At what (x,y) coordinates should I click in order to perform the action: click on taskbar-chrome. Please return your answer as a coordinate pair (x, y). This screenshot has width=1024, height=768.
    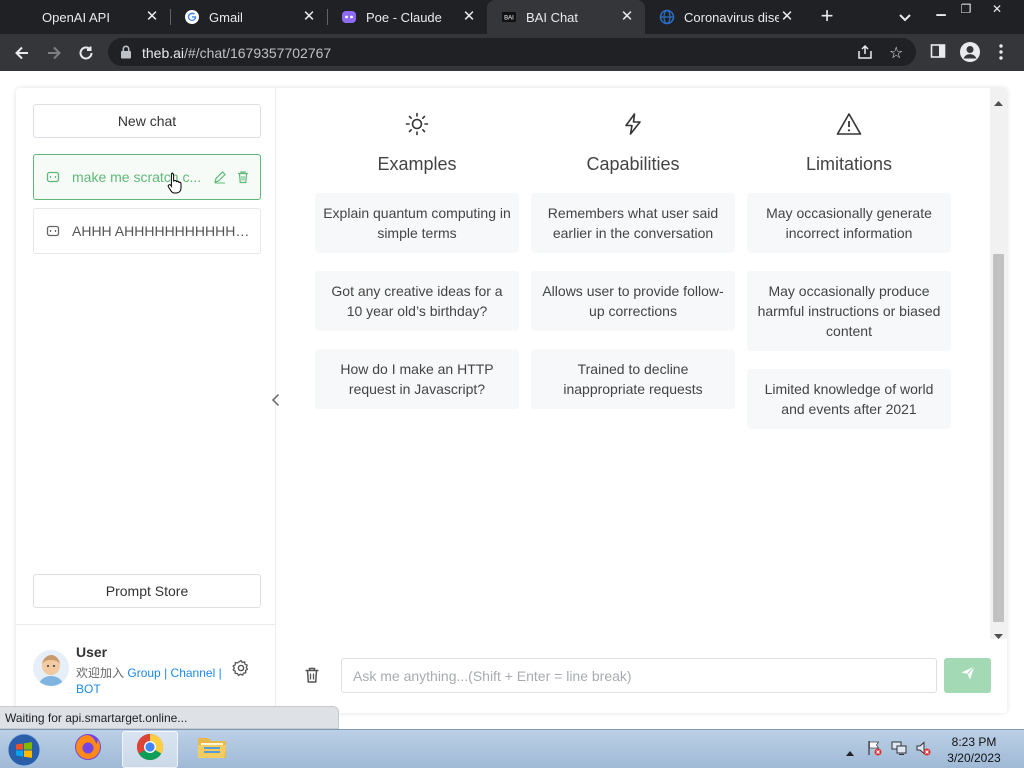
    Looking at the image, I should click on (150, 749).